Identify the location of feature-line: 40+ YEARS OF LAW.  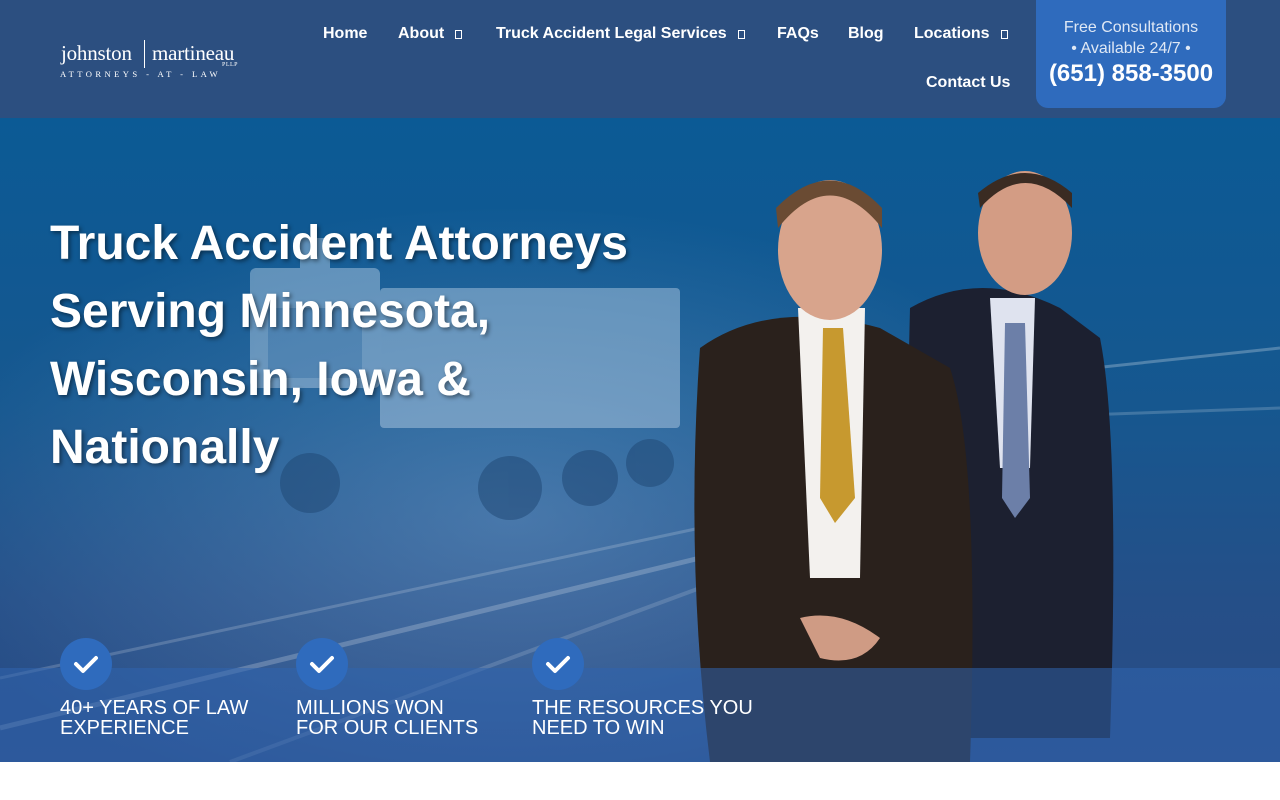
(154, 708).